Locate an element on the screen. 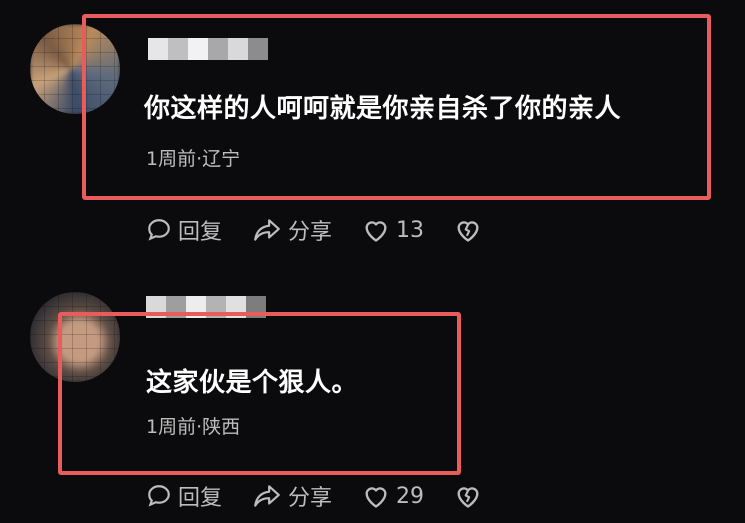  comment-meta: 1周前·陕西 is located at coordinates (193, 427).